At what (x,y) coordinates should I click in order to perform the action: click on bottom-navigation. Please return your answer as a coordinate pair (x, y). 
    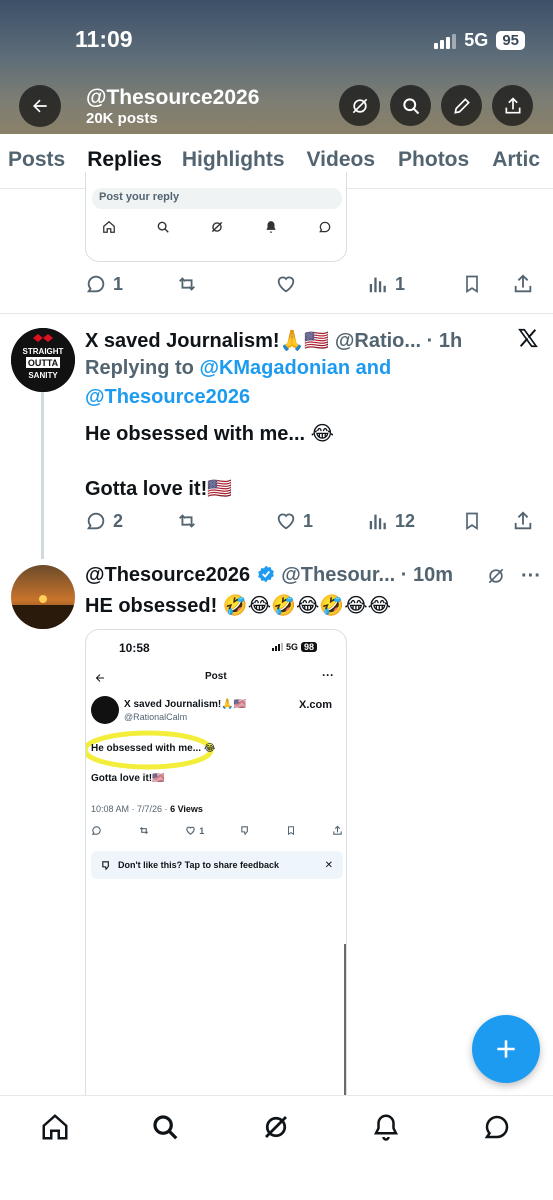
    Looking at the image, I should click on (276, 1147).